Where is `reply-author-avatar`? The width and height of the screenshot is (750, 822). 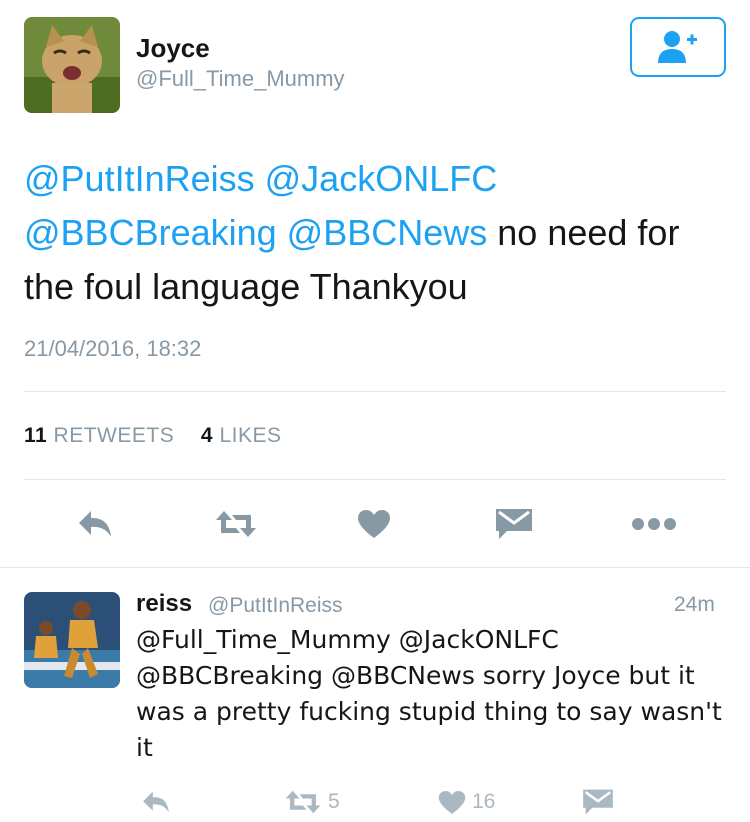 reply-author-avatar is located at coordinates (72, 640).